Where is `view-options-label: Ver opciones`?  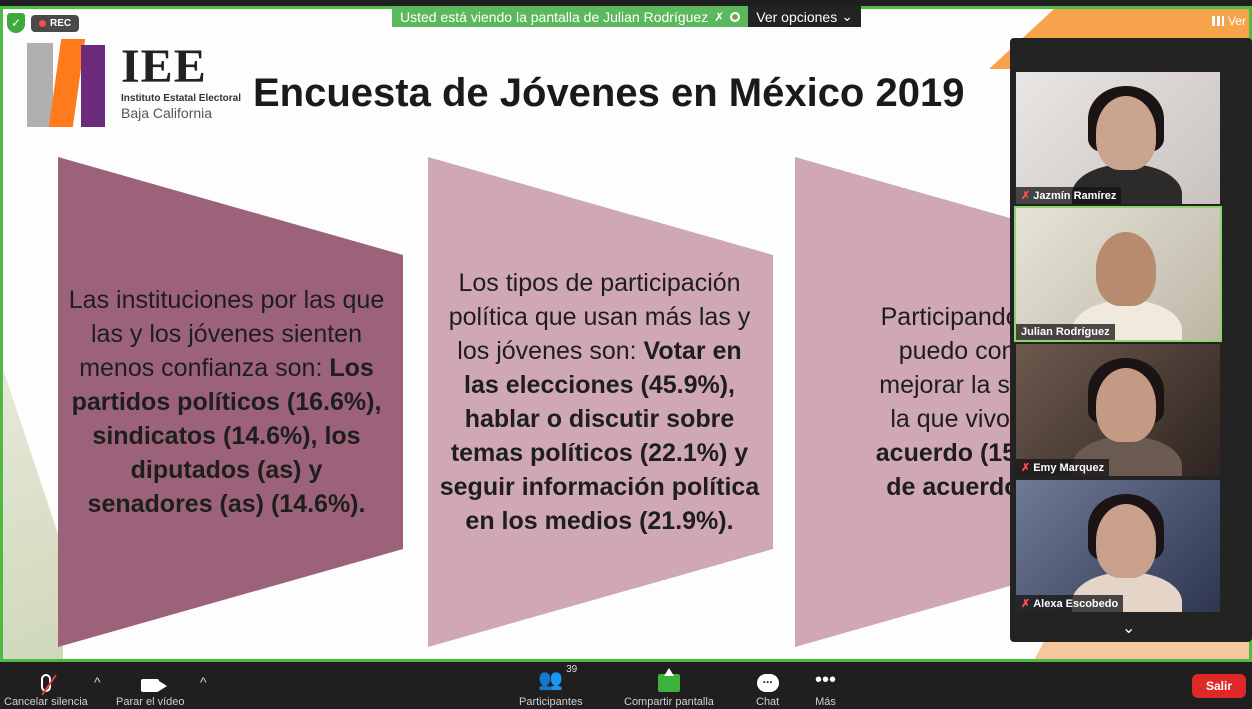
view-options-label: Ver opciones is located at coordinates (797, 16).